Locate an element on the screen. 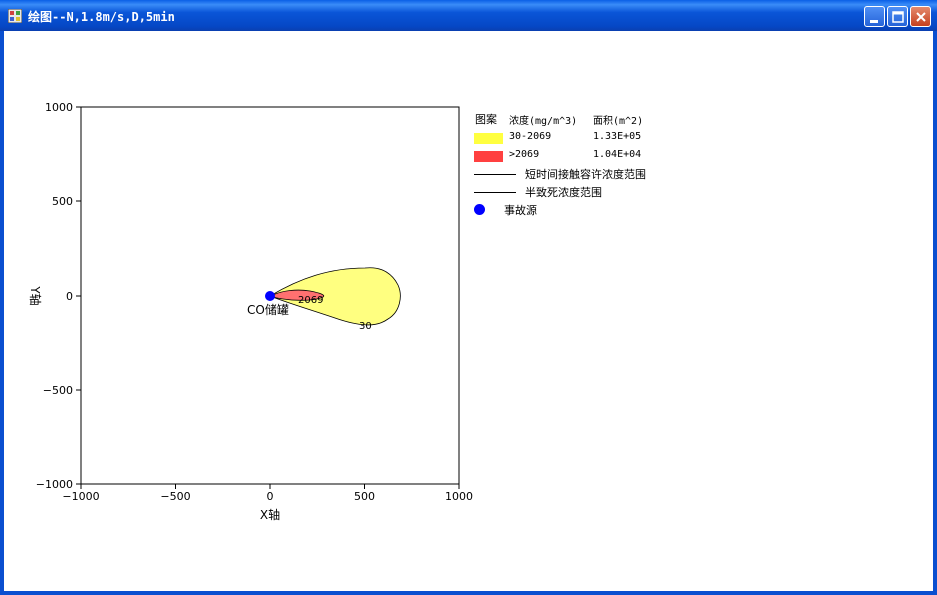  legend-swatch-yellow is located at coordinates (488, 138).